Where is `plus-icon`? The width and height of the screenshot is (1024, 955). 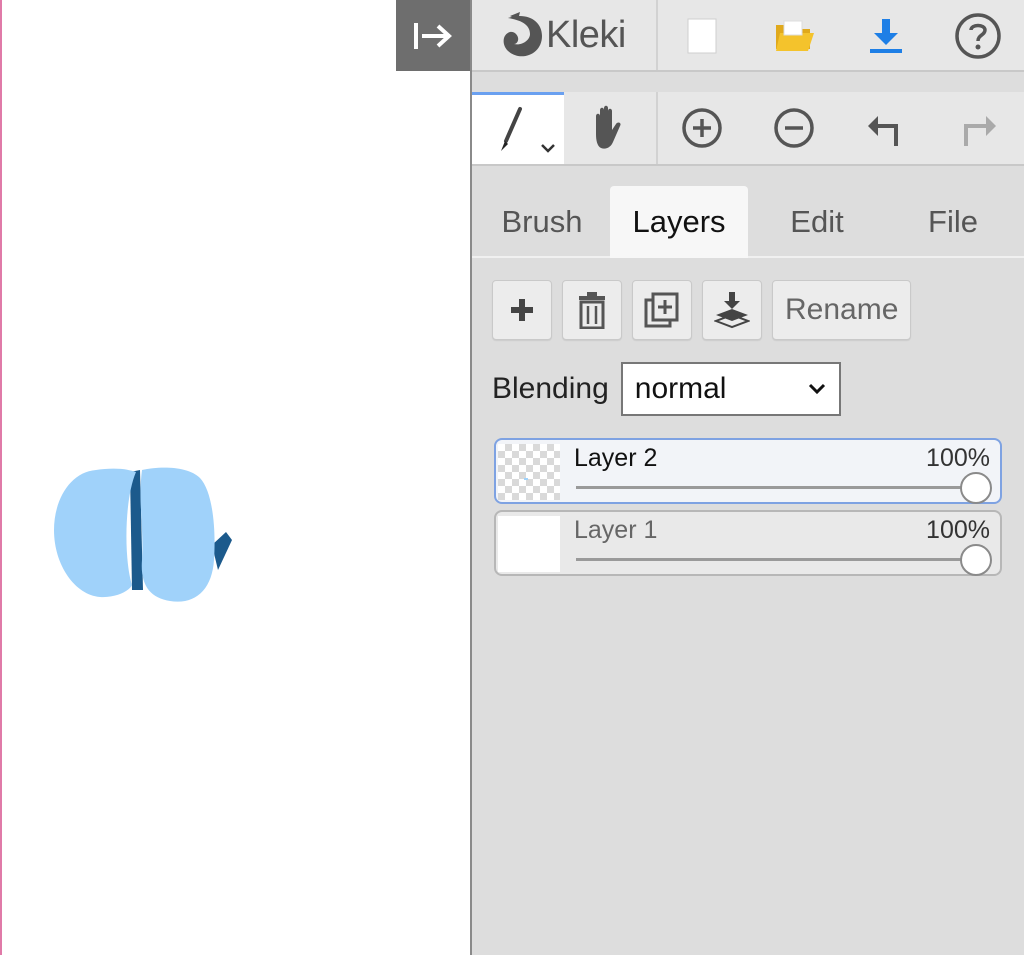 plus-icon is located at coordinates (522, 310).